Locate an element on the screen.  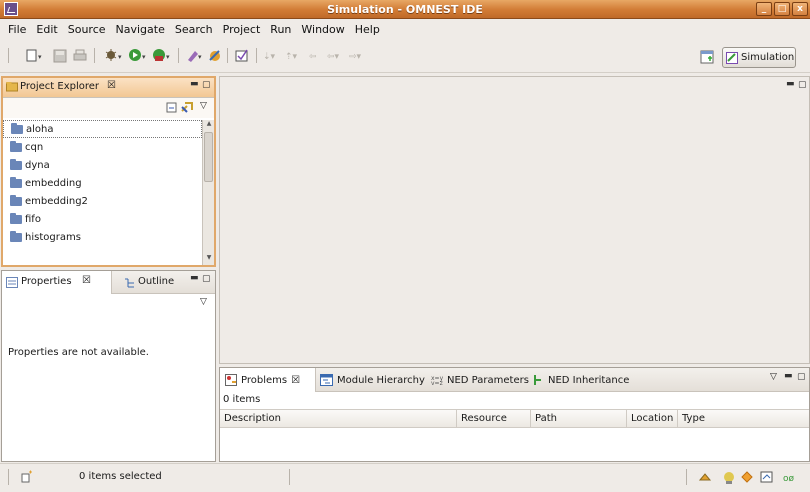
external-tools-icon: ▾ is located at coordinates (163, 55).